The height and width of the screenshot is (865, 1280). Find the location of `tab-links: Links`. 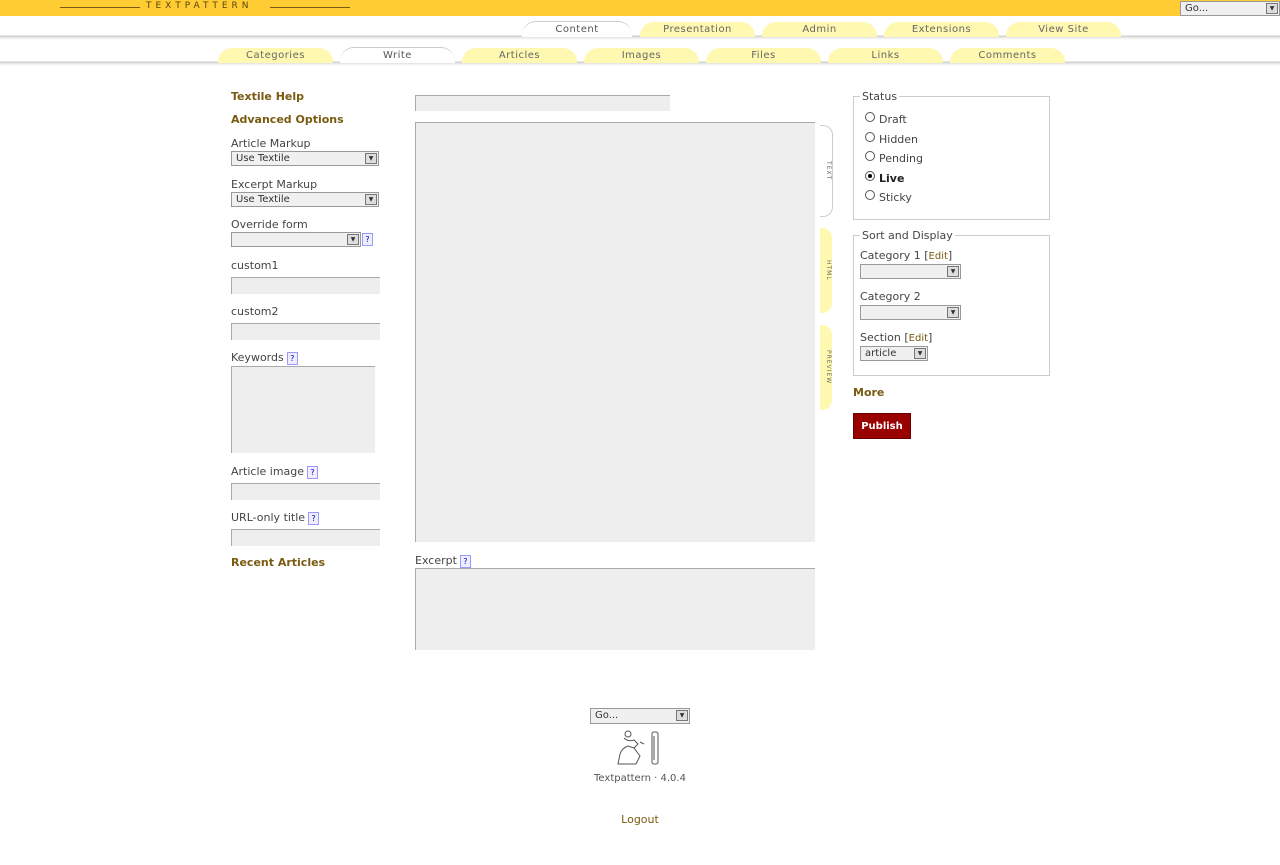

tab-links: Links is located at coordinates (885, 55).